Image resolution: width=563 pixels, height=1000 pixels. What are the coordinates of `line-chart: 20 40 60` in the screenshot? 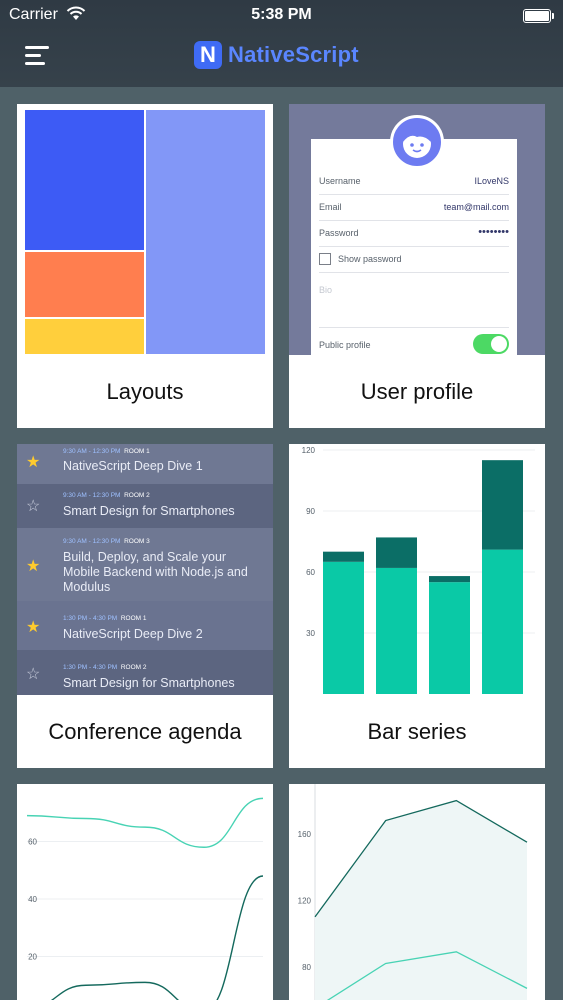 It's located at (145, 898).